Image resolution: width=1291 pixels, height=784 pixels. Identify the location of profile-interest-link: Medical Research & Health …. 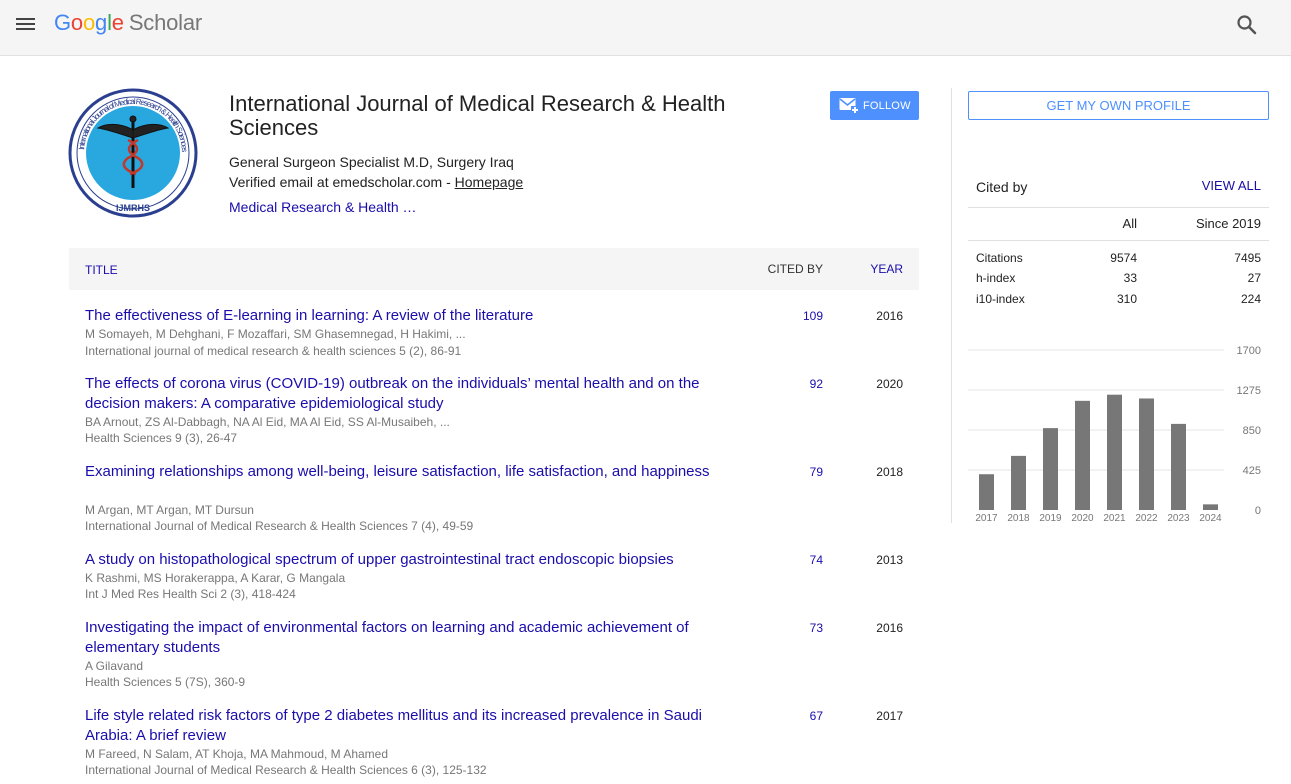
(323, 207).